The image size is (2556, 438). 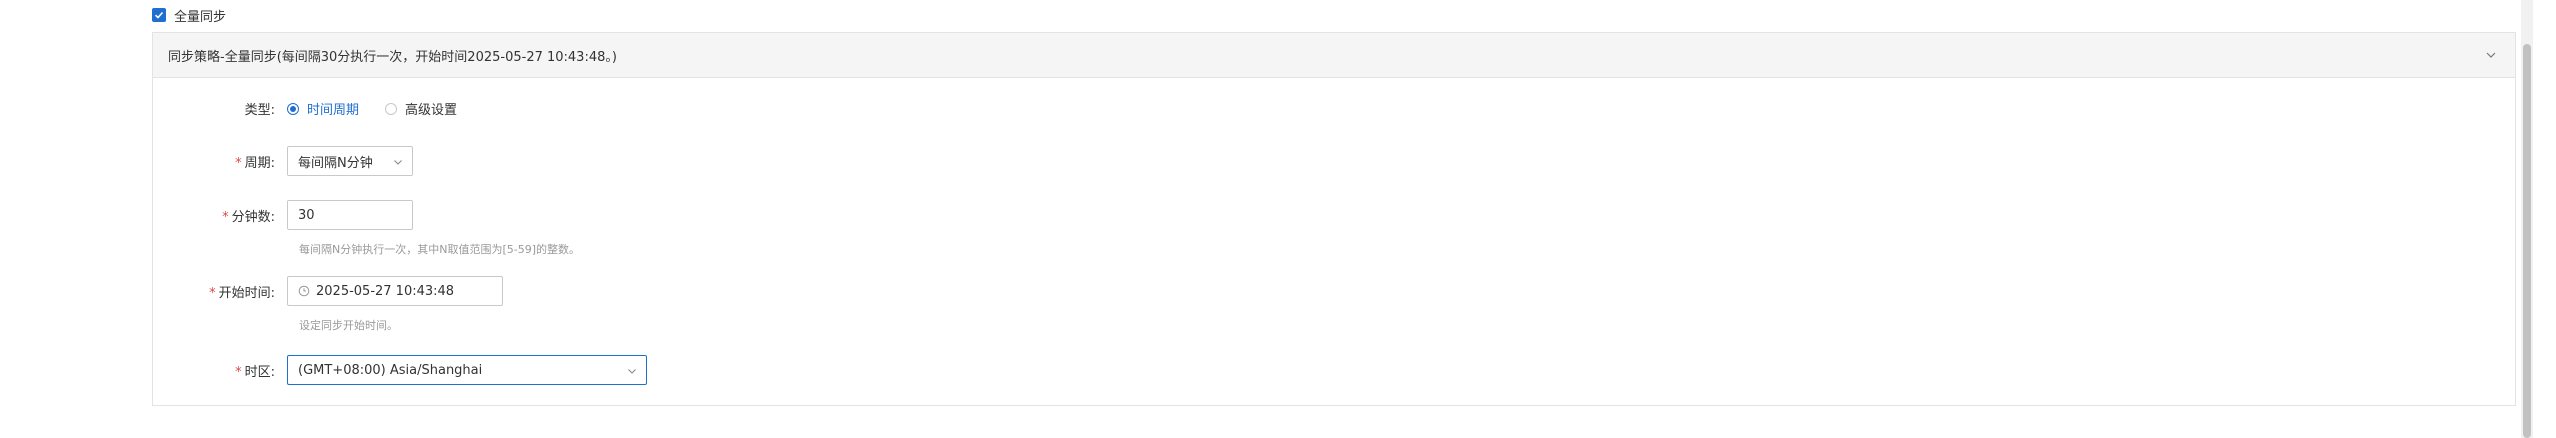 I want to click on check-icon, so click(x=159, y=15).